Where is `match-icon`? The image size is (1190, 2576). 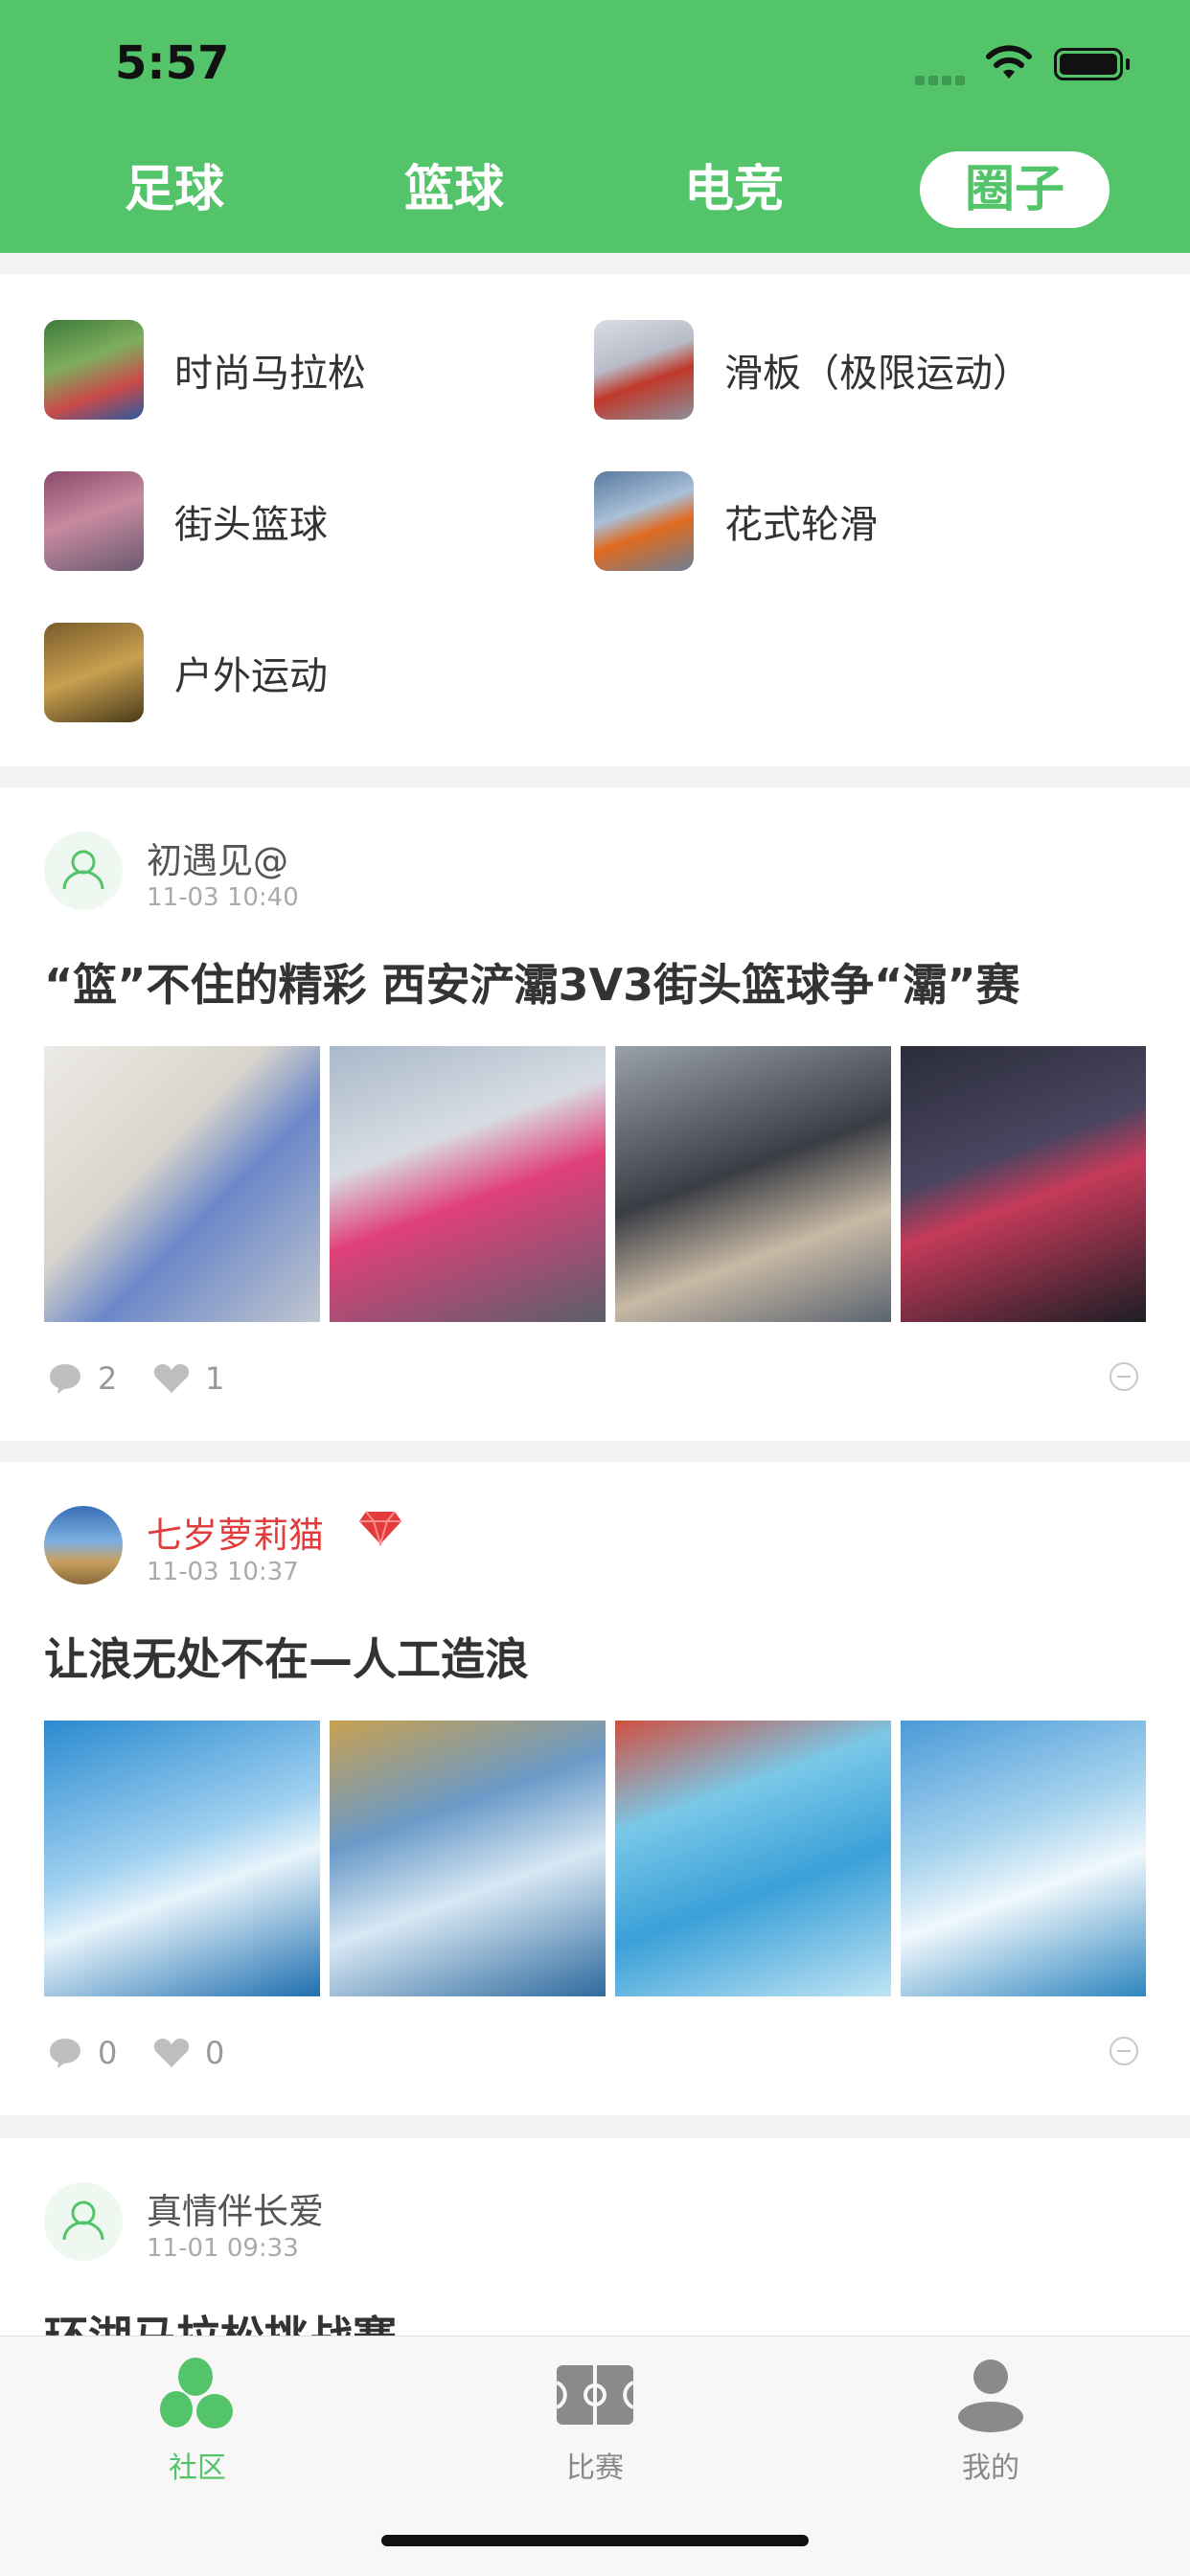 match-icon is located at coordinates (595, 2395).